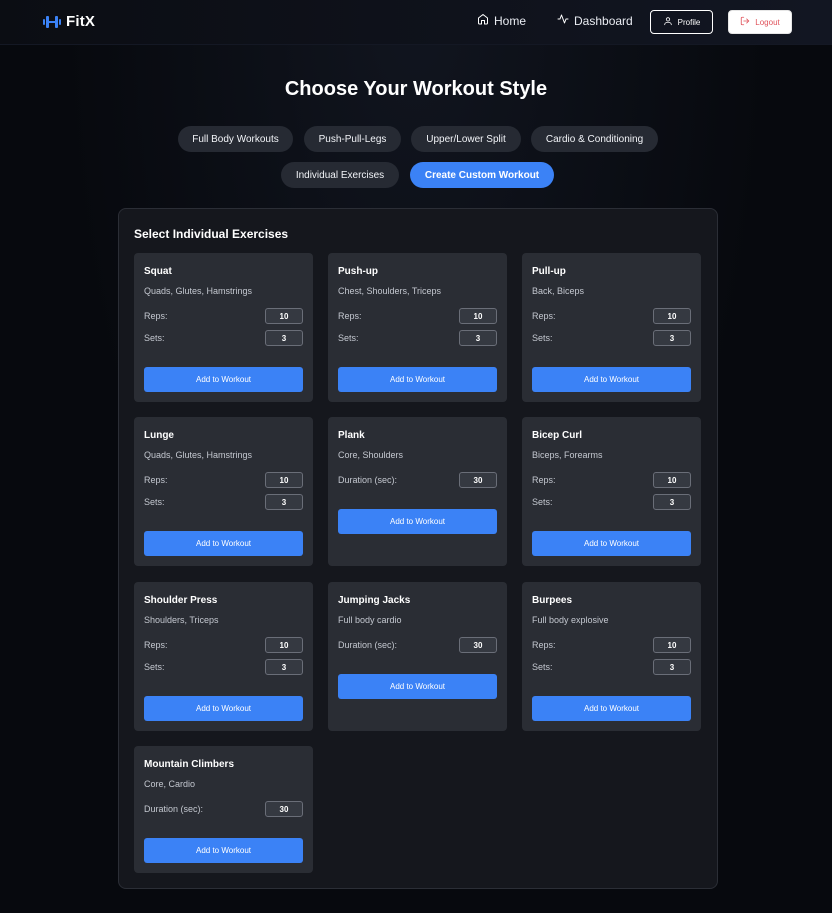 Image resolution: width=832 pixels, height=913 pixels. Describe the element at coordinates (557, 435) in the screenshot. I see `exercise-name: Bicep Curl` at that location.